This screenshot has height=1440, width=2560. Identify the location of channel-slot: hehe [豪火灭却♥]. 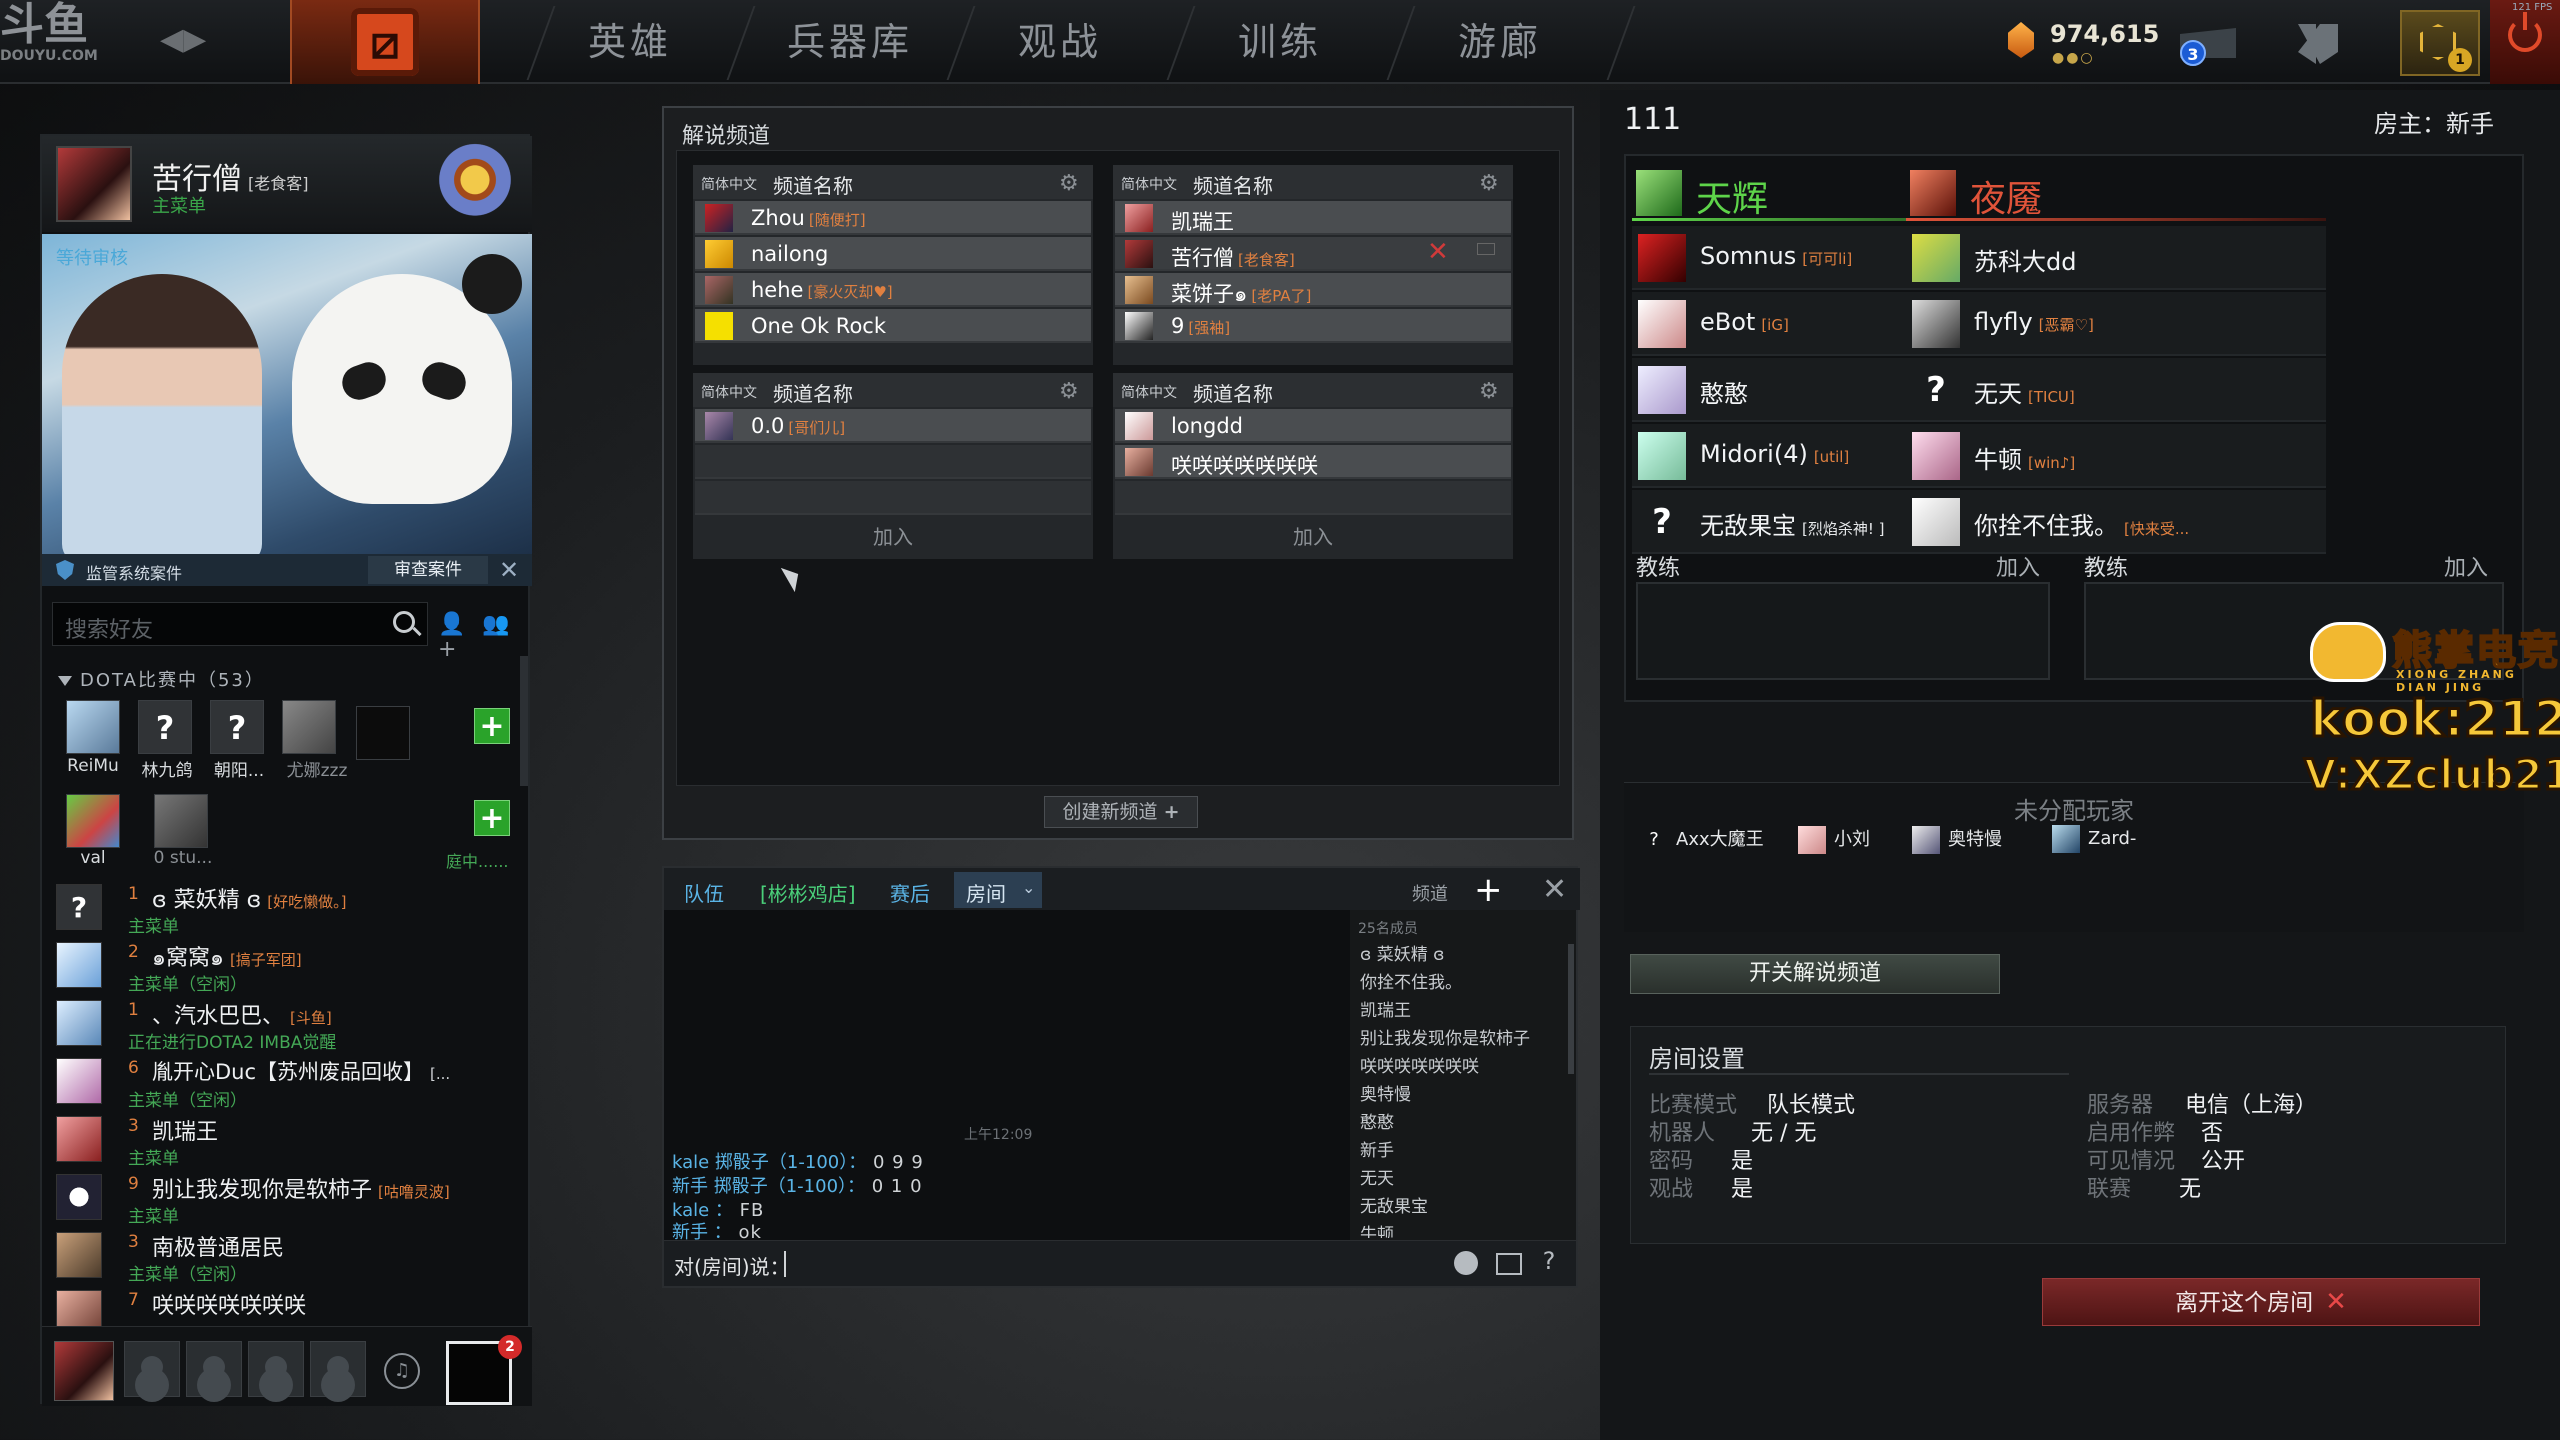
(893, 290).